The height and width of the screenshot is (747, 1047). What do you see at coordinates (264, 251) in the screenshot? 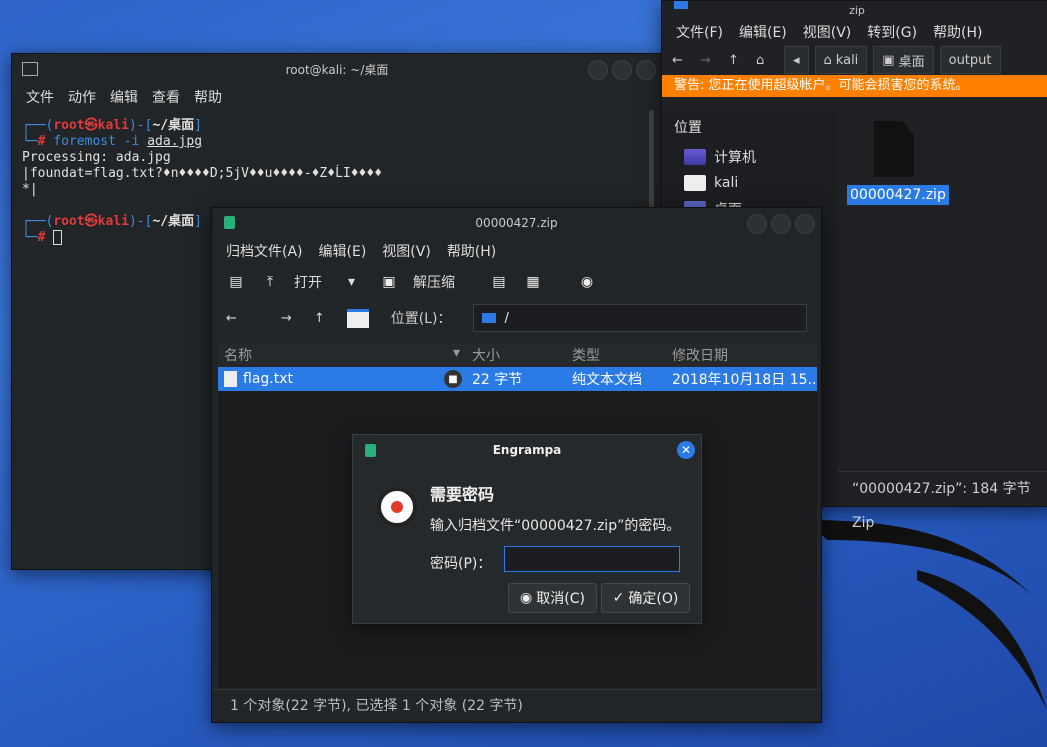
I see `ar-menu-archive: 归档文件(A)` at bounding box center [264, 251].